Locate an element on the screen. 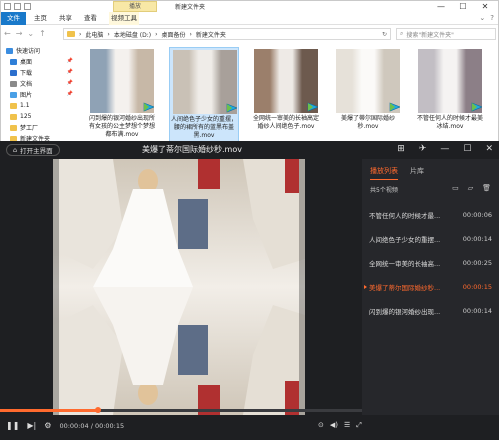 The width and height of the screenshot is (499, 440). right-controls: ⊙ ◀) ☰ ⤢ is located at coordinates (340, 425).